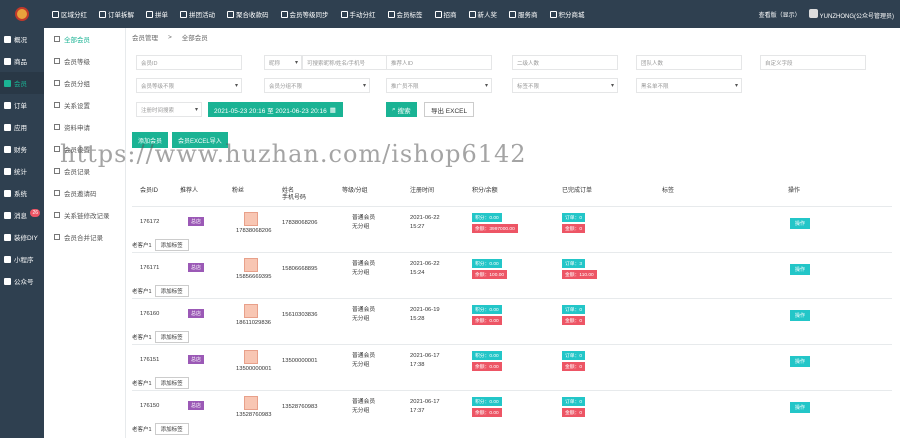 Image resolution: width=900 pixels, height=438 pixels. What do you see at coordinates (22, 39) in the screenshot?
I see `sidebar-item-0: 概况` at bounding box center [22, 39].